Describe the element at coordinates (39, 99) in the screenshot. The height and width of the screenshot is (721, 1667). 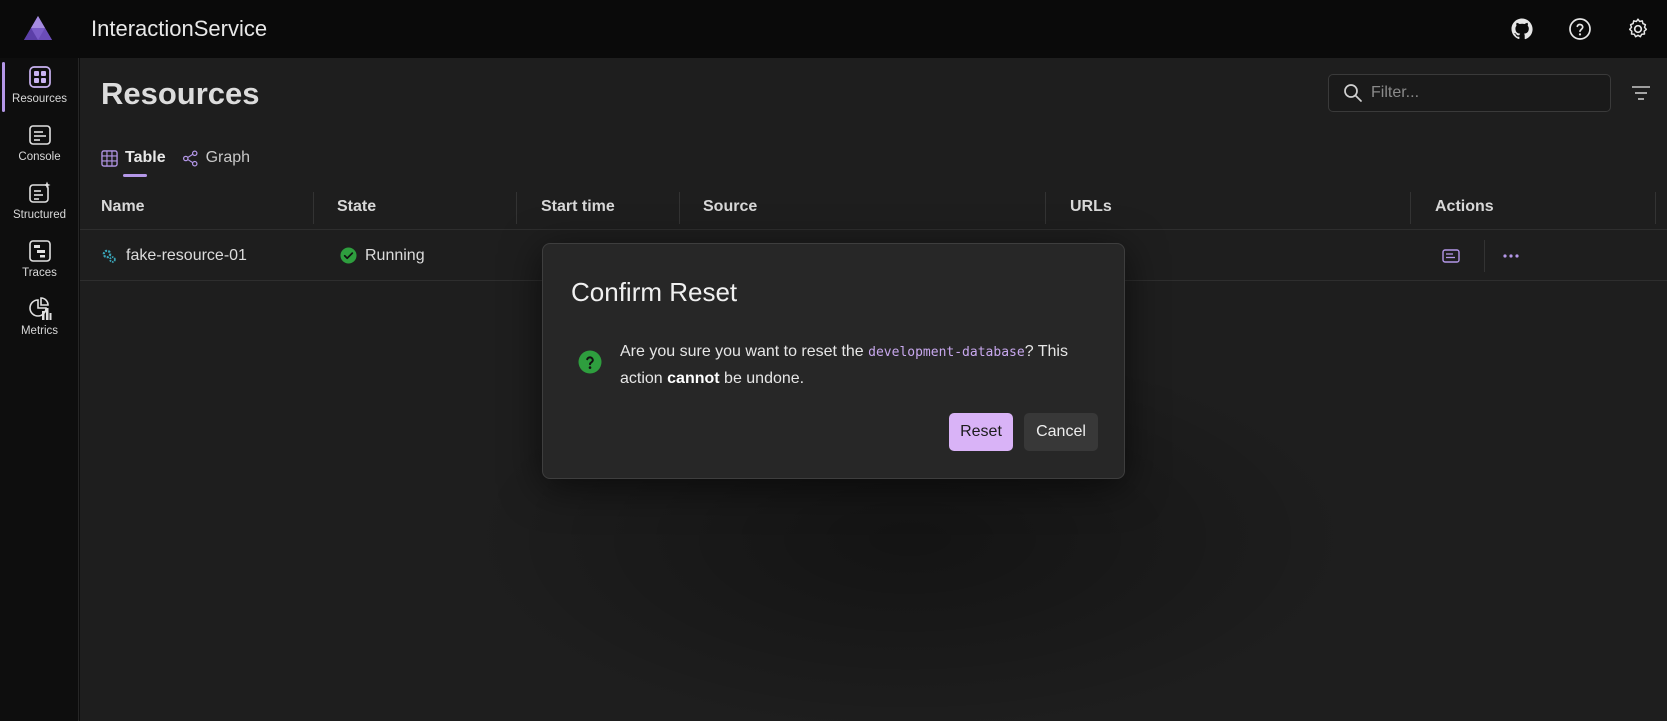
I see `sidebar-item-label: Resources` at that location.